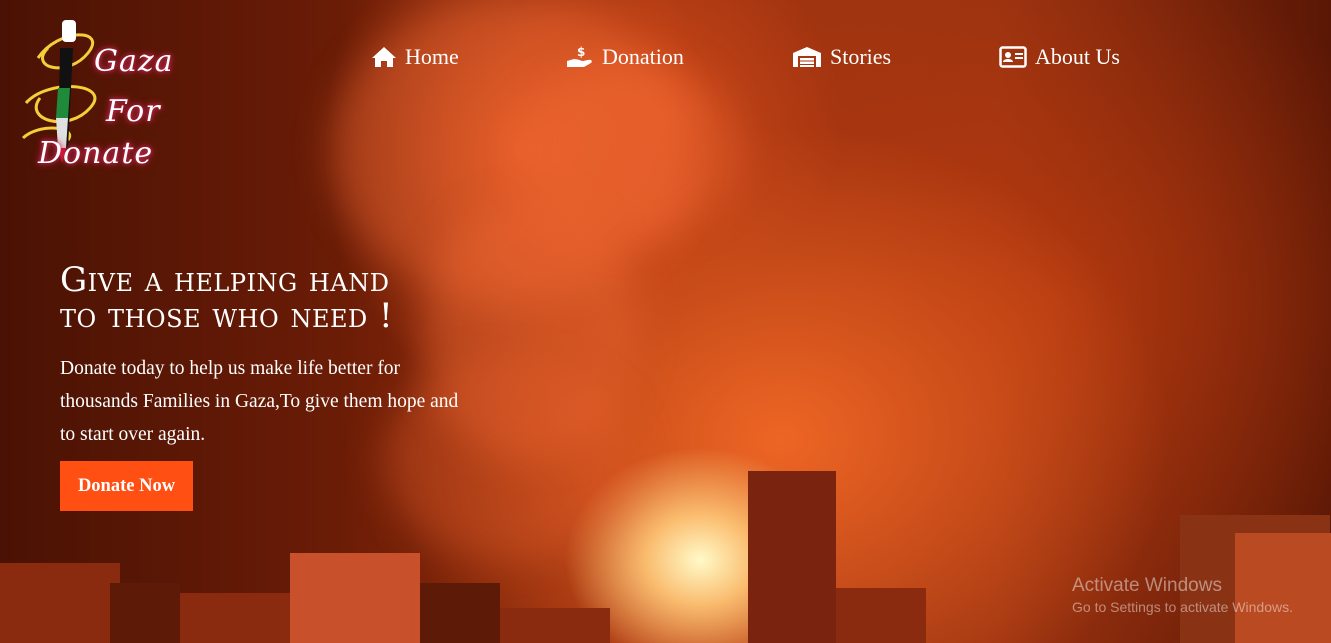  Describe the element at coordinates (432, 56) in the screenshot. I see `nav-label-home: Home` at that location.